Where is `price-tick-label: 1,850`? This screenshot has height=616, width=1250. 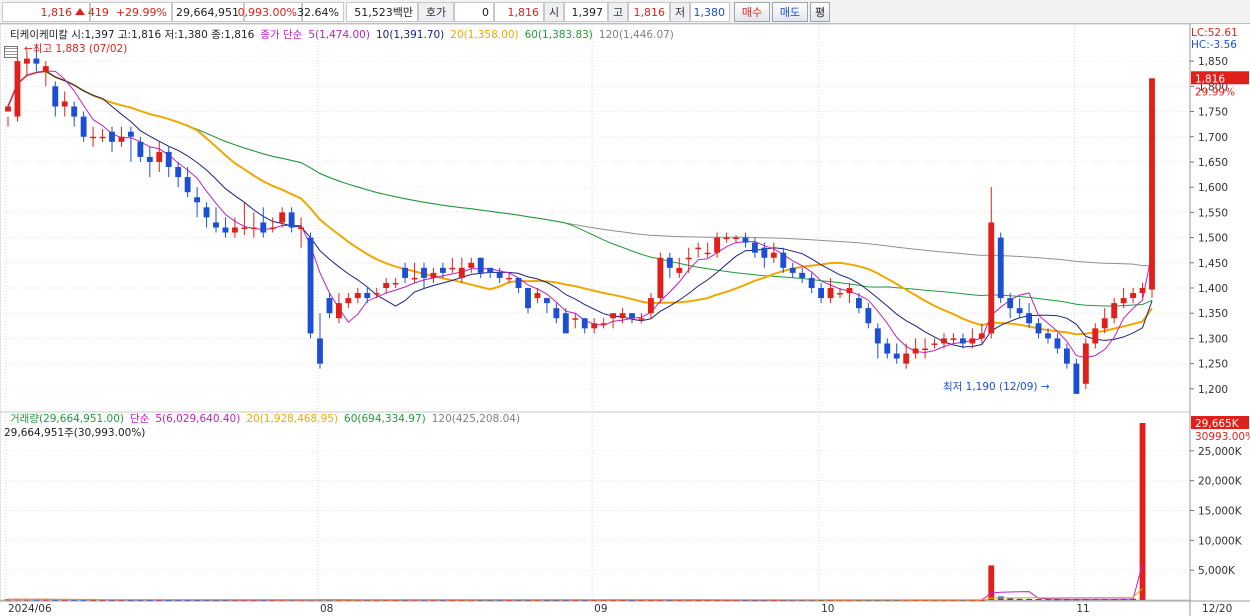 price-tick-label: 1,850 is located at coordinates (1213, 62).